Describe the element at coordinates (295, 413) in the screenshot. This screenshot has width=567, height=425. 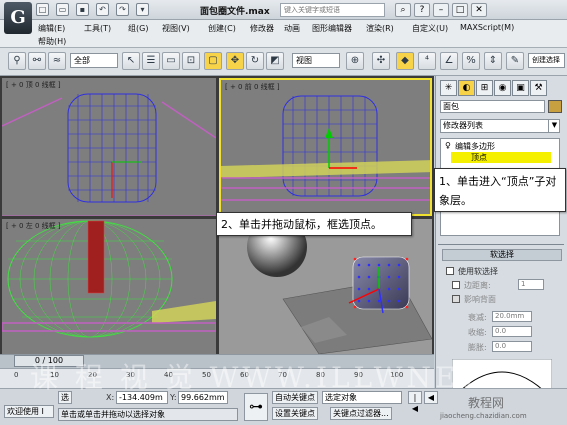
I see `set-key-button: 设置关键点` at that location.